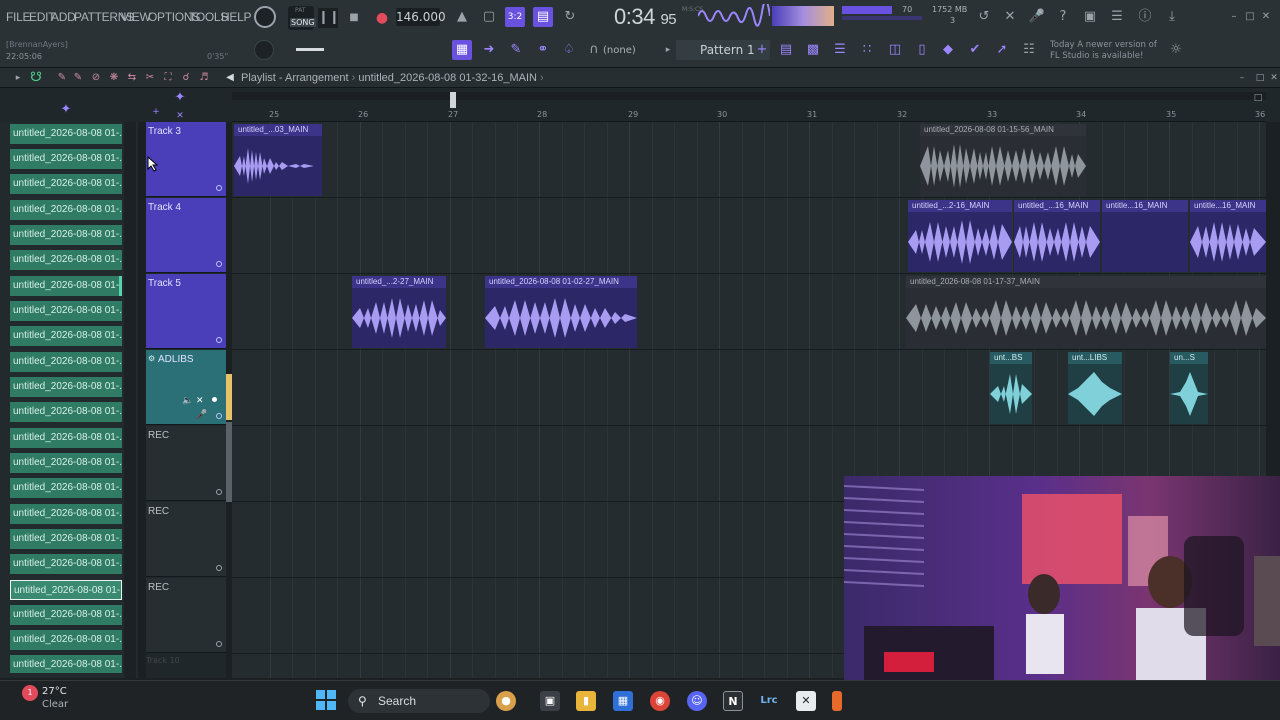  Describe the element at coordinates (975, 50) in the screenshot. I see `tempo-tapper-icon: ✔` at that location.